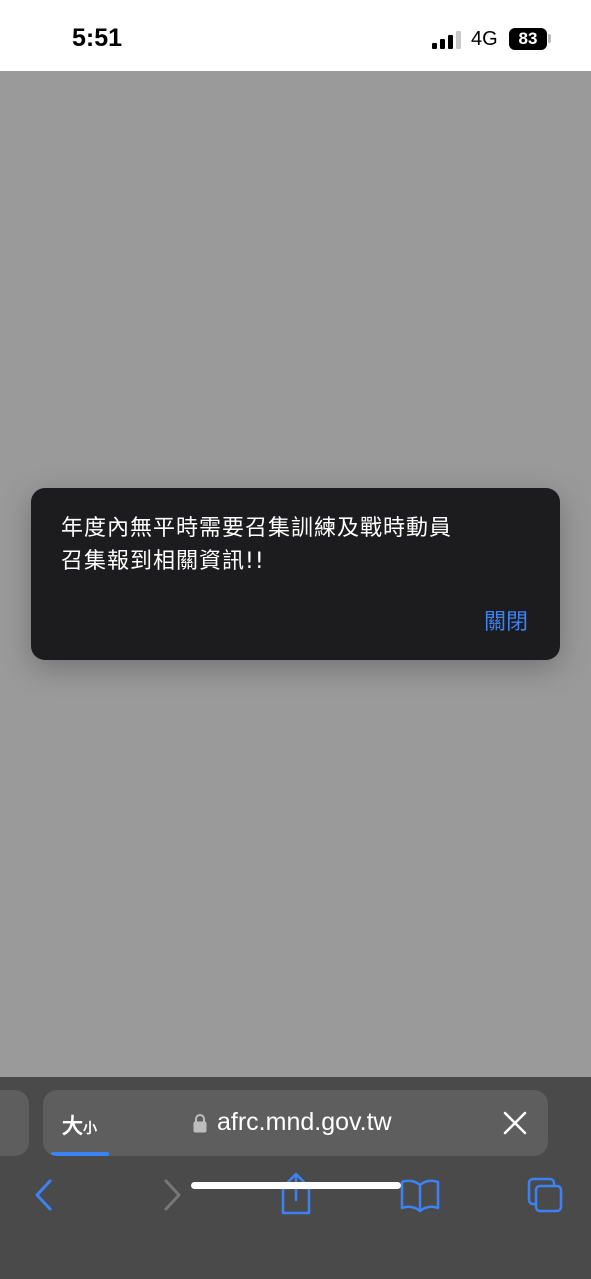 This screenshot has width=591, height=1279. I want to click on close-icon, so click(515, 1123).